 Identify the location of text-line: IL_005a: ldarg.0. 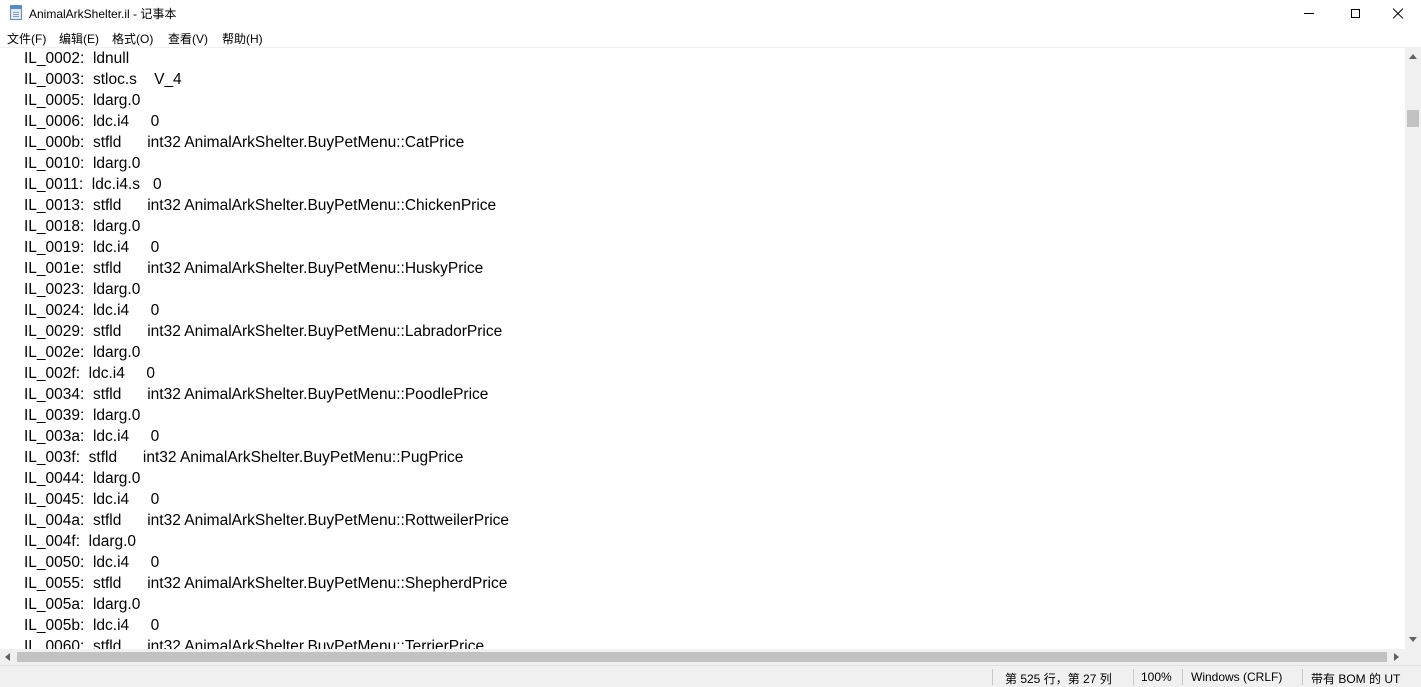
(82, 604).